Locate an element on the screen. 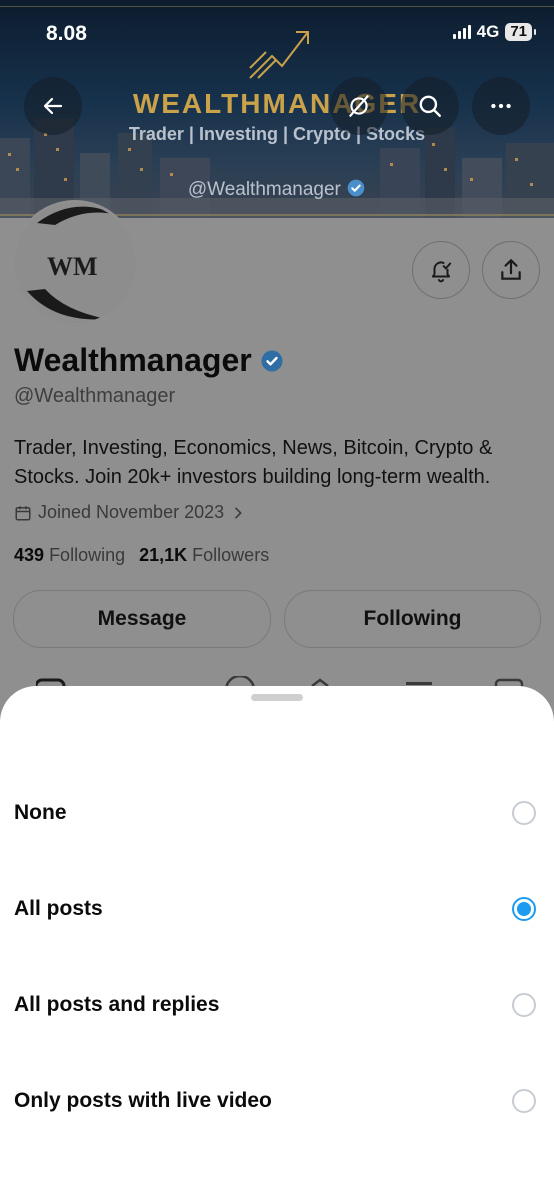  avatar: WM is located at coordinates (75, 263).